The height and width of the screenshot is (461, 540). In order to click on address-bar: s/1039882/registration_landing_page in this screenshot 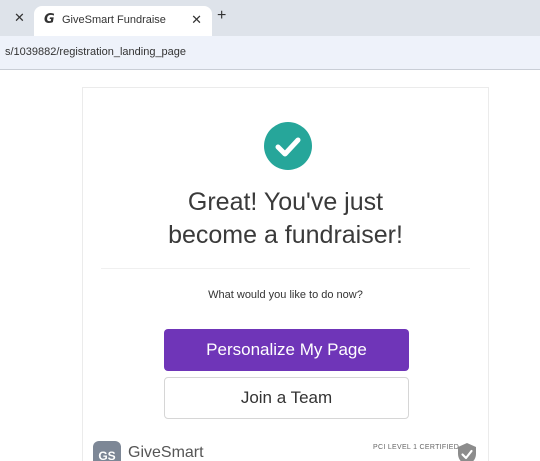, I will do `click(270, 53)`.